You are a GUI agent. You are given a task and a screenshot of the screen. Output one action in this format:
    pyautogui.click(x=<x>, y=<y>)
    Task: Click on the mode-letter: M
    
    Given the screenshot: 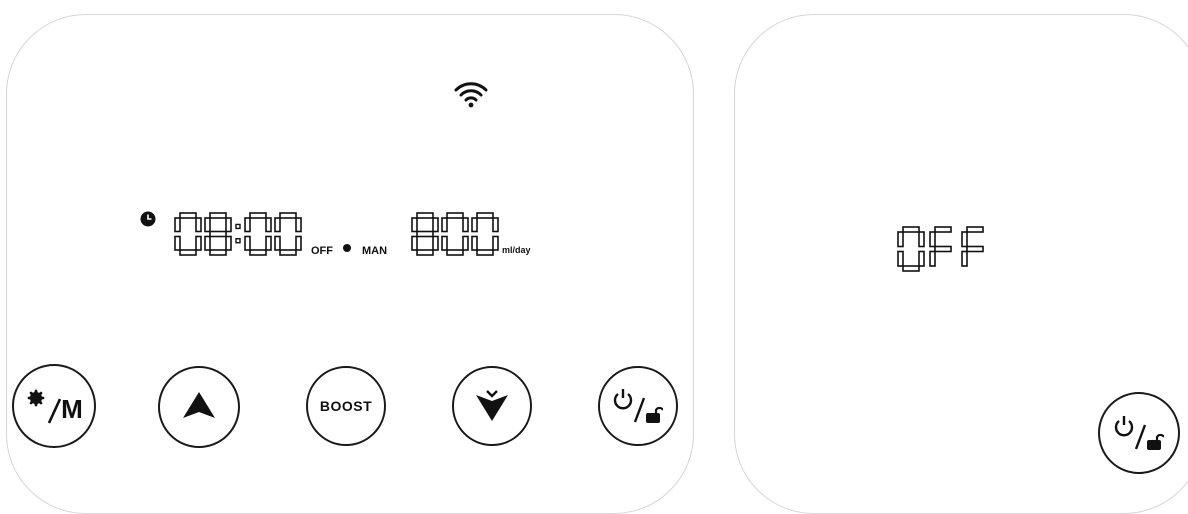 What is the action you would take?
    pyautogui.click(x=72, y=409)
    